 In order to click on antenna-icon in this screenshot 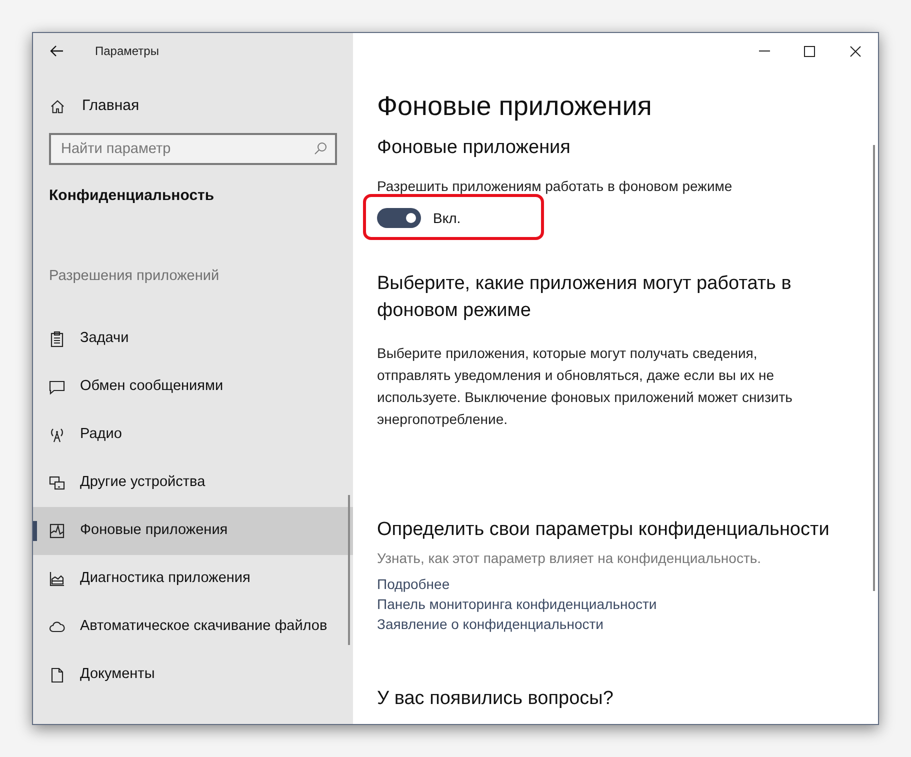, I will do `click(57, 435)`.